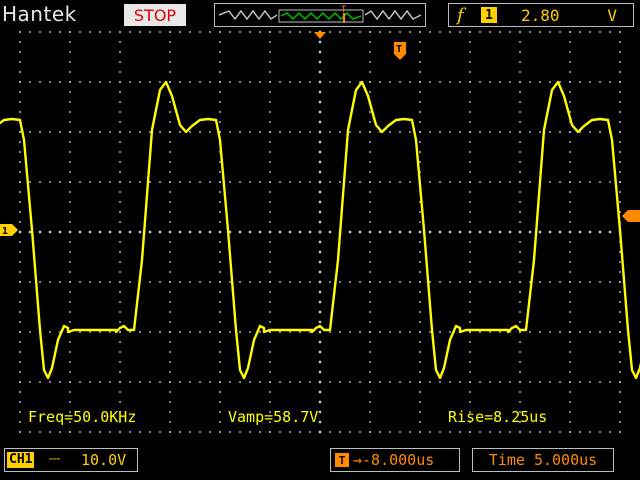 This screenshot has width=640, height=480. Describe the element at coordinates (155, 15) in the screenshot. I see `run-stop-indicator: STOP` at that location.